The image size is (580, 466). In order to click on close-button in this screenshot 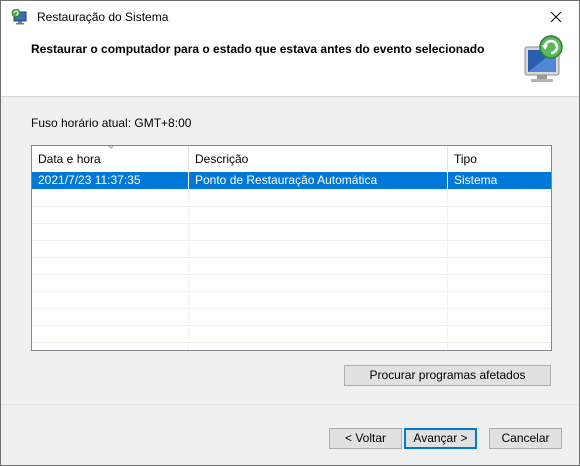, I will do `click(556, 17)`.